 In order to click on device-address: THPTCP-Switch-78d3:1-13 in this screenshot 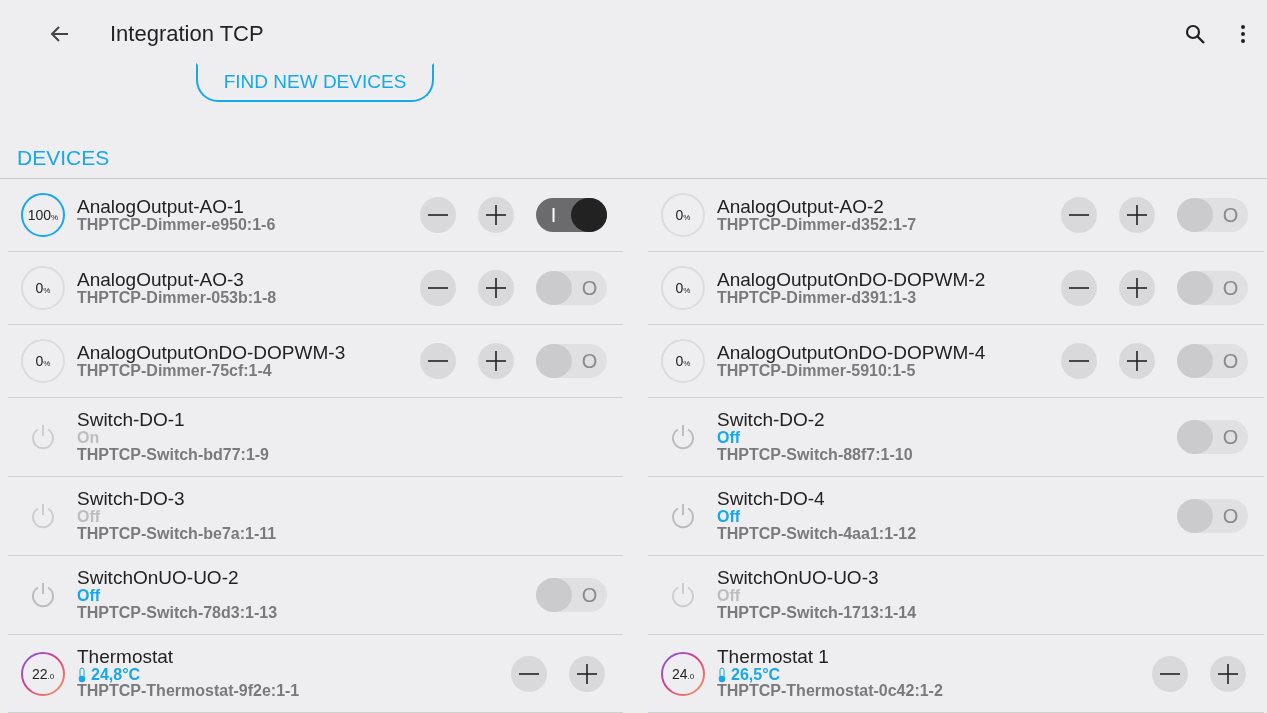, I will do `click(178, 613)`.